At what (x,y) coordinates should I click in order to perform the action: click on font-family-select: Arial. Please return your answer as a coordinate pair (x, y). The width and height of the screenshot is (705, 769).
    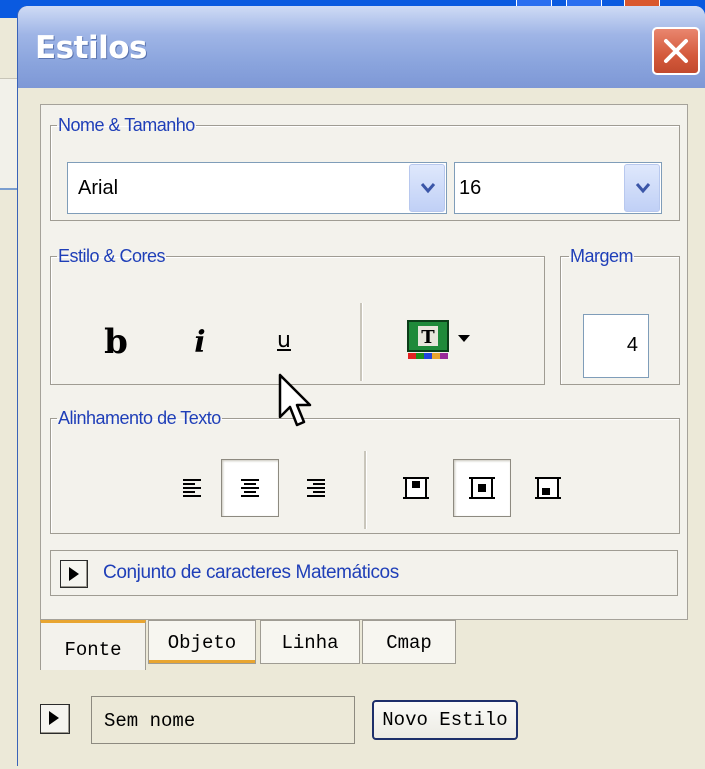
    Looking at the image, I should click on (257, 188).